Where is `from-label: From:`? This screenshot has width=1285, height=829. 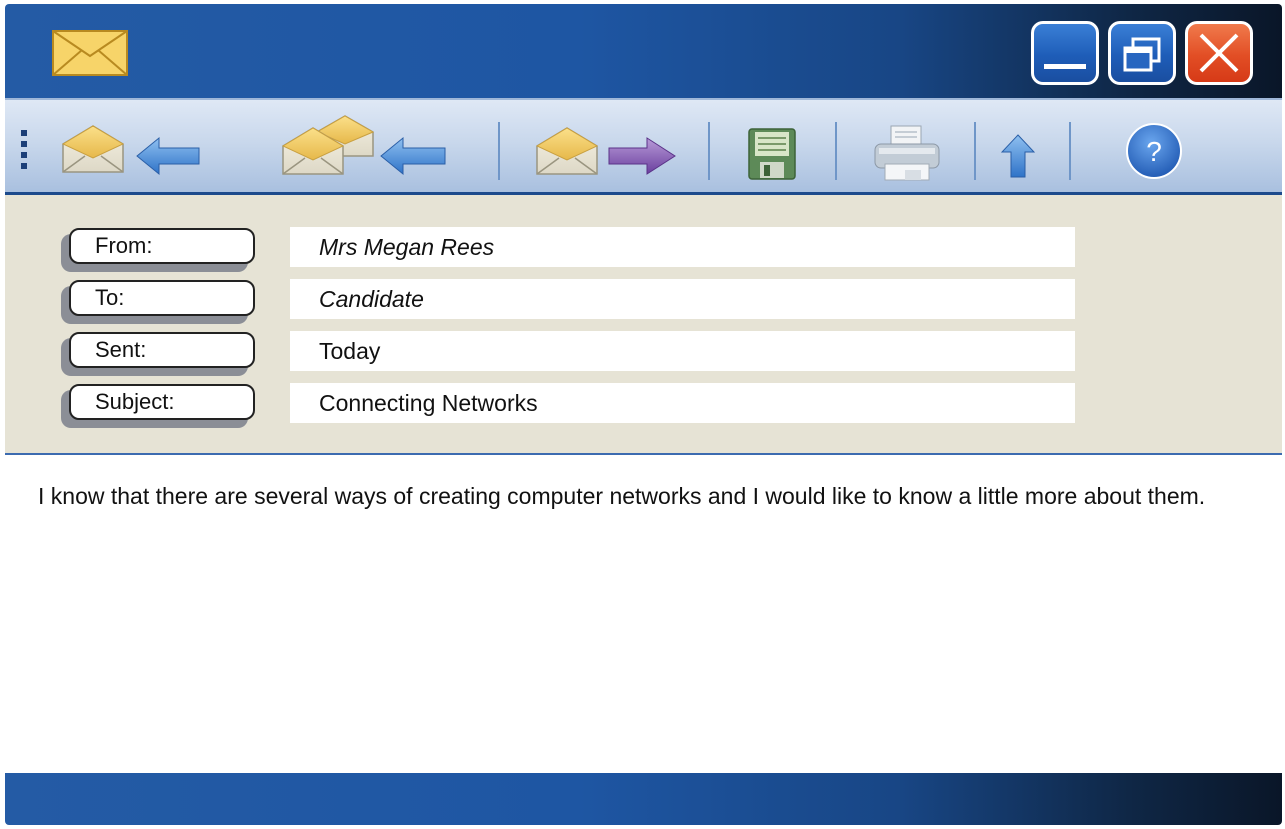
from-label: From: is located at coordinates (162, 246).